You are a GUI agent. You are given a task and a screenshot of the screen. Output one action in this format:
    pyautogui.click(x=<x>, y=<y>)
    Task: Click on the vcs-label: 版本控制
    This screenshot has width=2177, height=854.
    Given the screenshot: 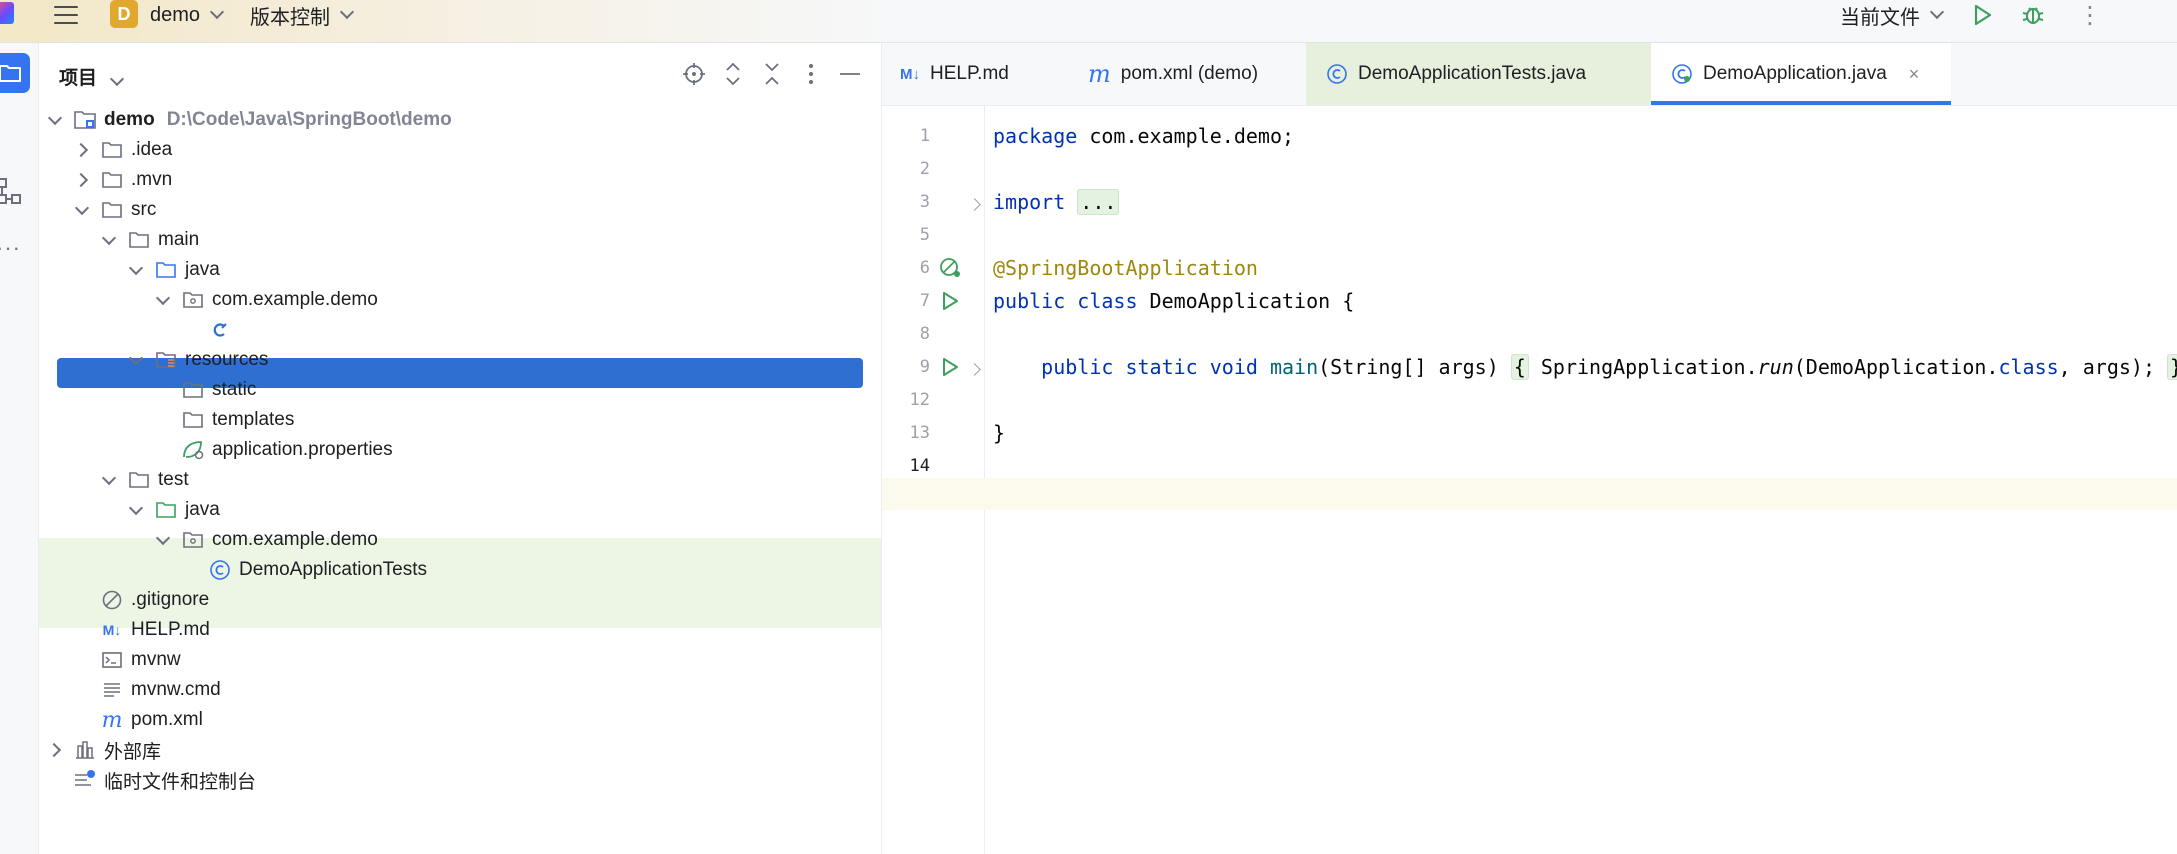 What is the action you would take?
    pyautogui.click(x=290, y=17)
    